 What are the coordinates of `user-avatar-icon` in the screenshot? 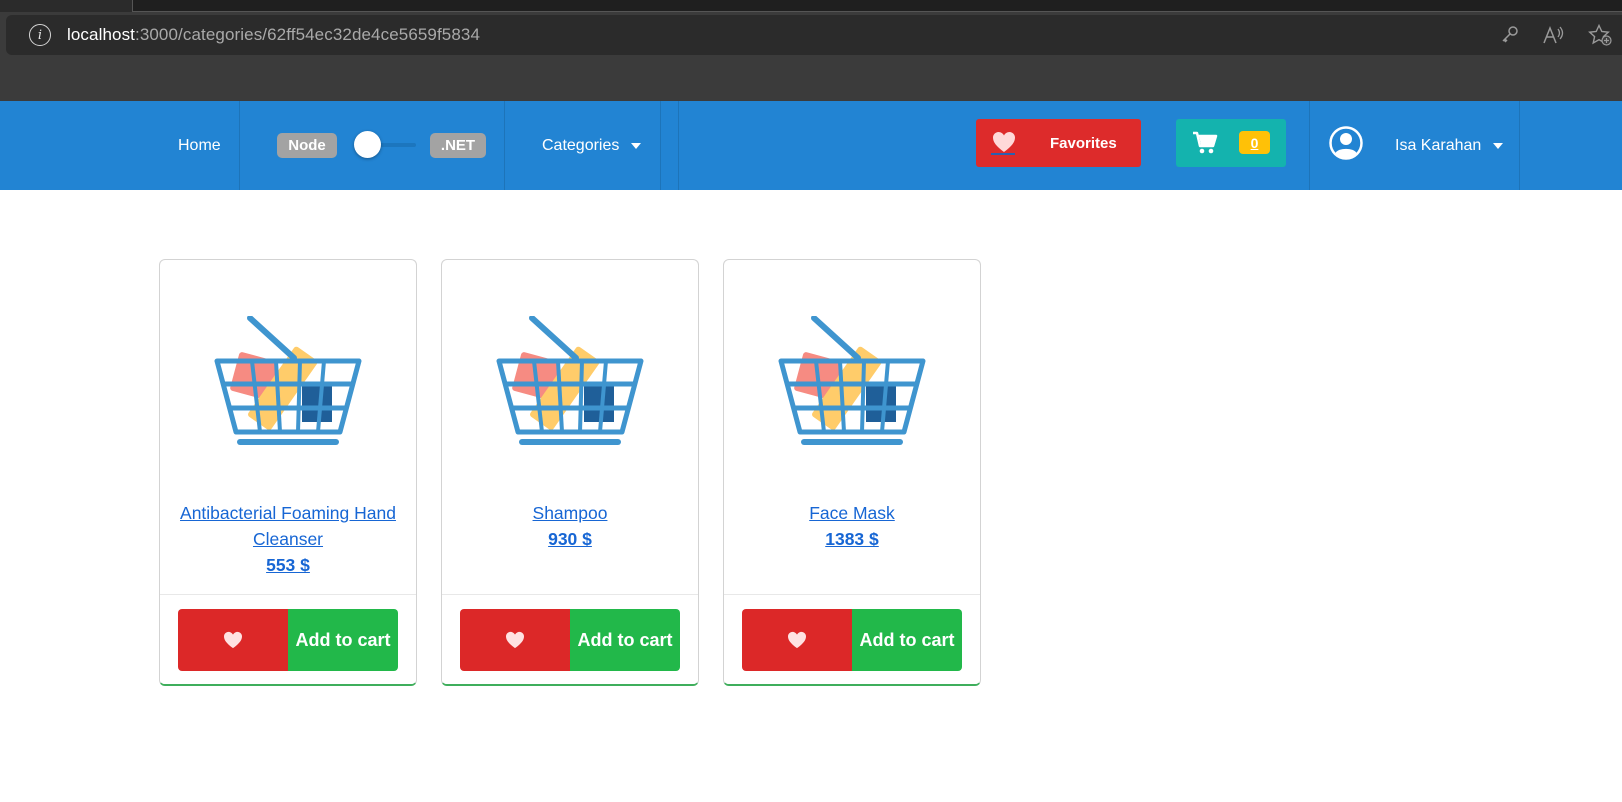 It's located at (1346, 145).